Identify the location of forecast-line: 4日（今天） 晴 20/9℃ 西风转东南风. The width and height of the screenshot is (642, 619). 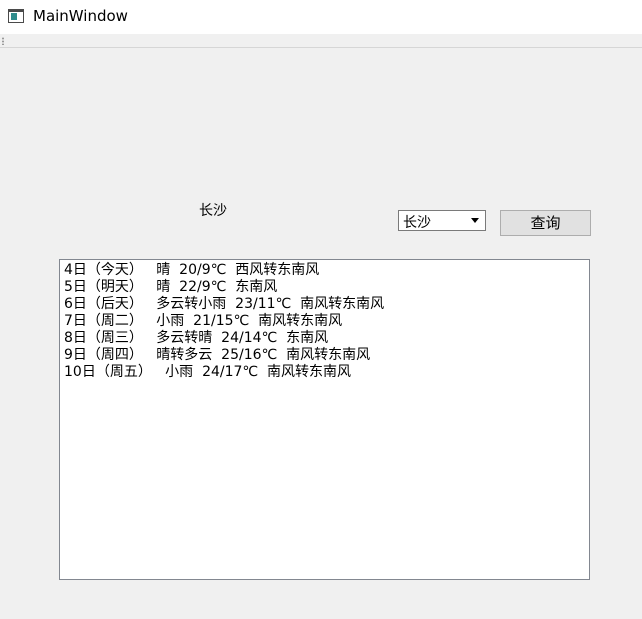
(192, 270).